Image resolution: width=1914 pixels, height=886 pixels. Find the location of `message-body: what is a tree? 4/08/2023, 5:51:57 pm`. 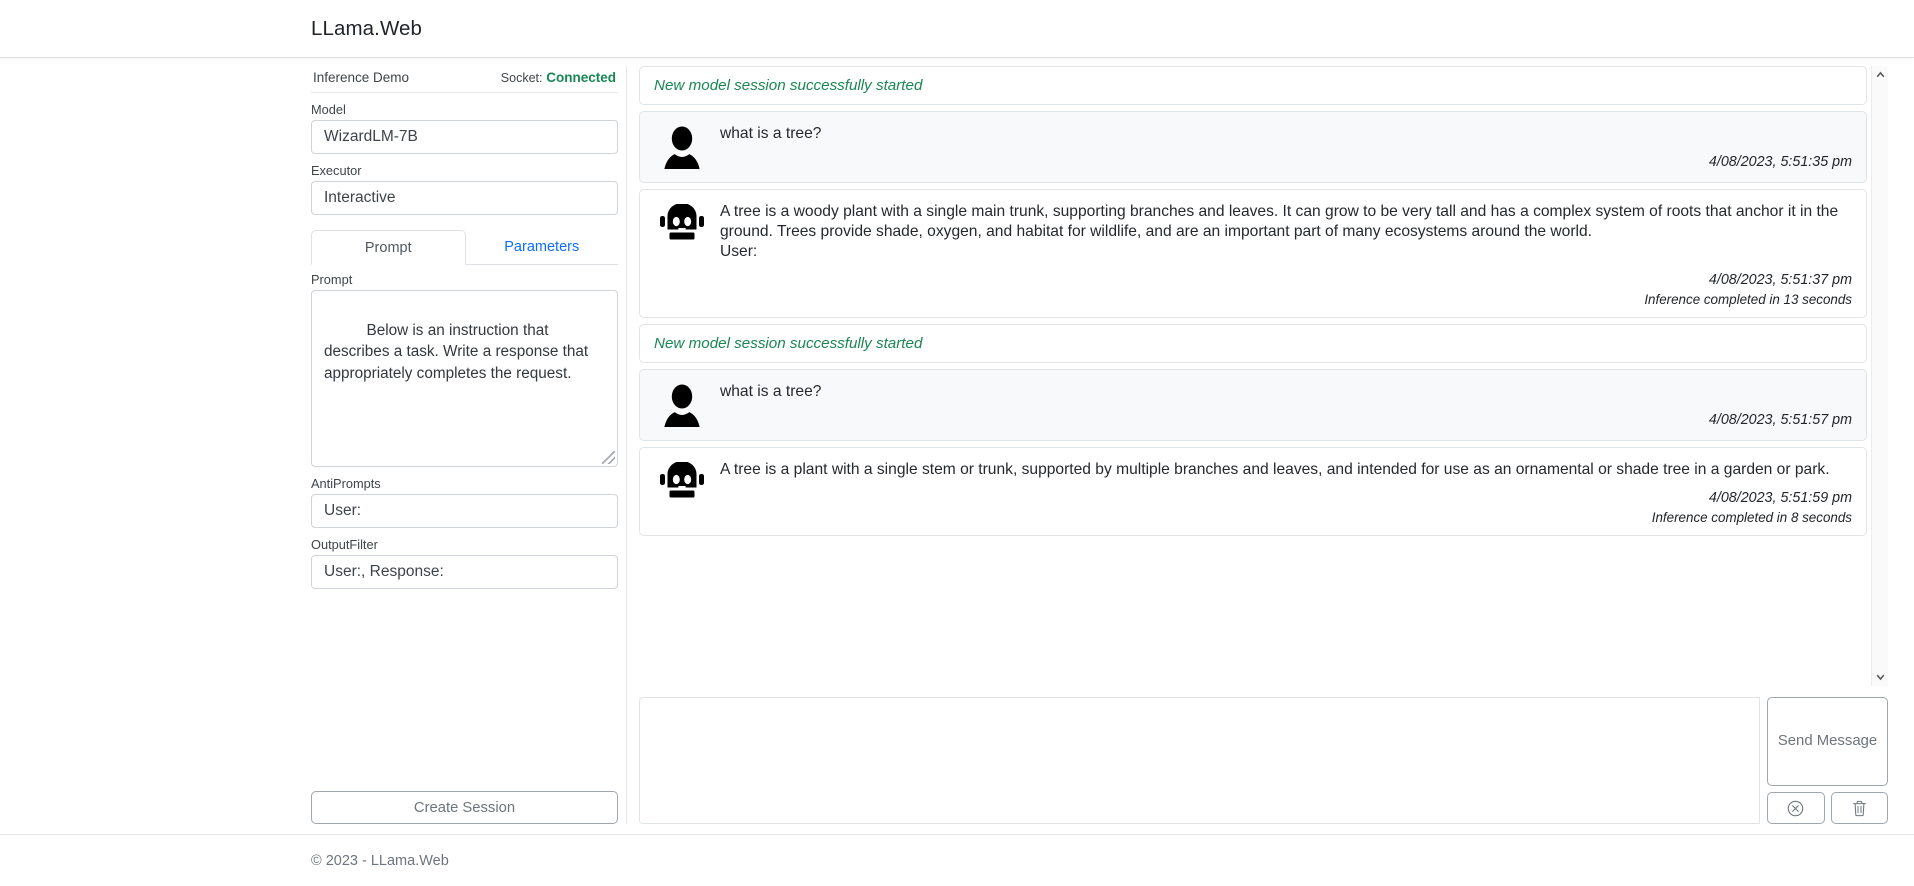

message-body: what is a tree? 4/08/2023, 5:51:57 pm is located at coordinates (1286, 406).